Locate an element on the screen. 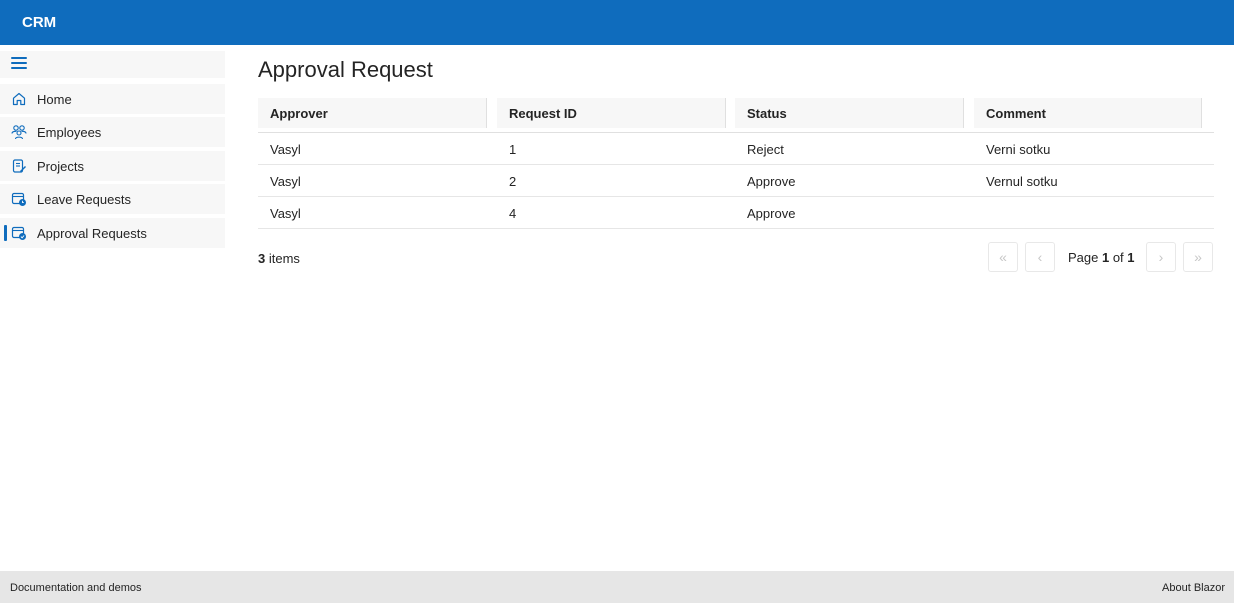  sidebar-item-label: Approval Requests is located at coordinates (92, 233).